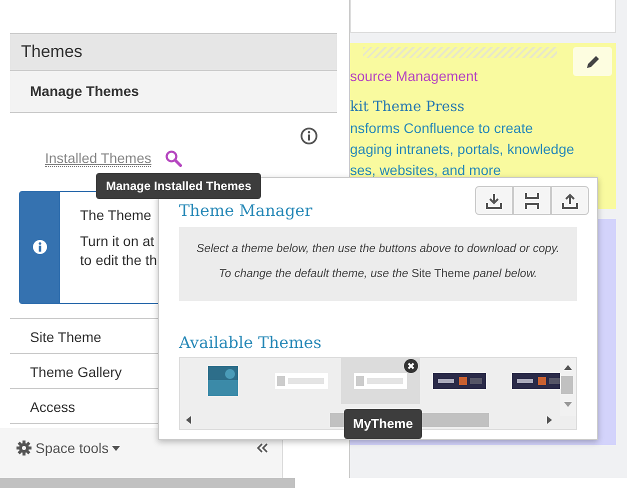 The image size is (627, 488). I want to click on scroll-up-icon, so click(568, 367).